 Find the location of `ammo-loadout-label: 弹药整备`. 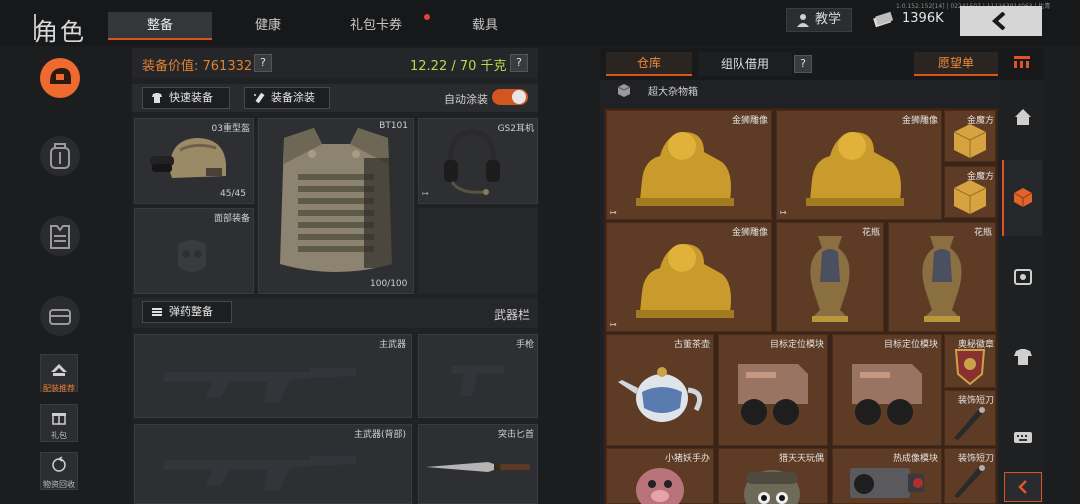

ammo-loadout-label: 弹药整备 is located at coordinates (191, 311).